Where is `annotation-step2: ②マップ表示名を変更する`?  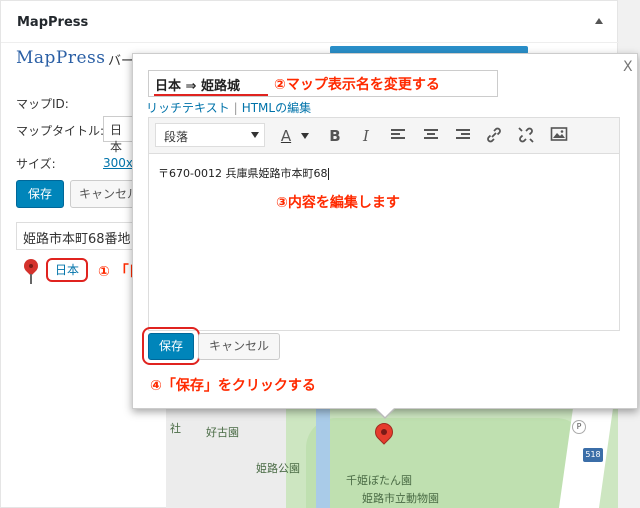 annotation-step2: ②マップ表示名を変更する is located at coordinates (357, 85).